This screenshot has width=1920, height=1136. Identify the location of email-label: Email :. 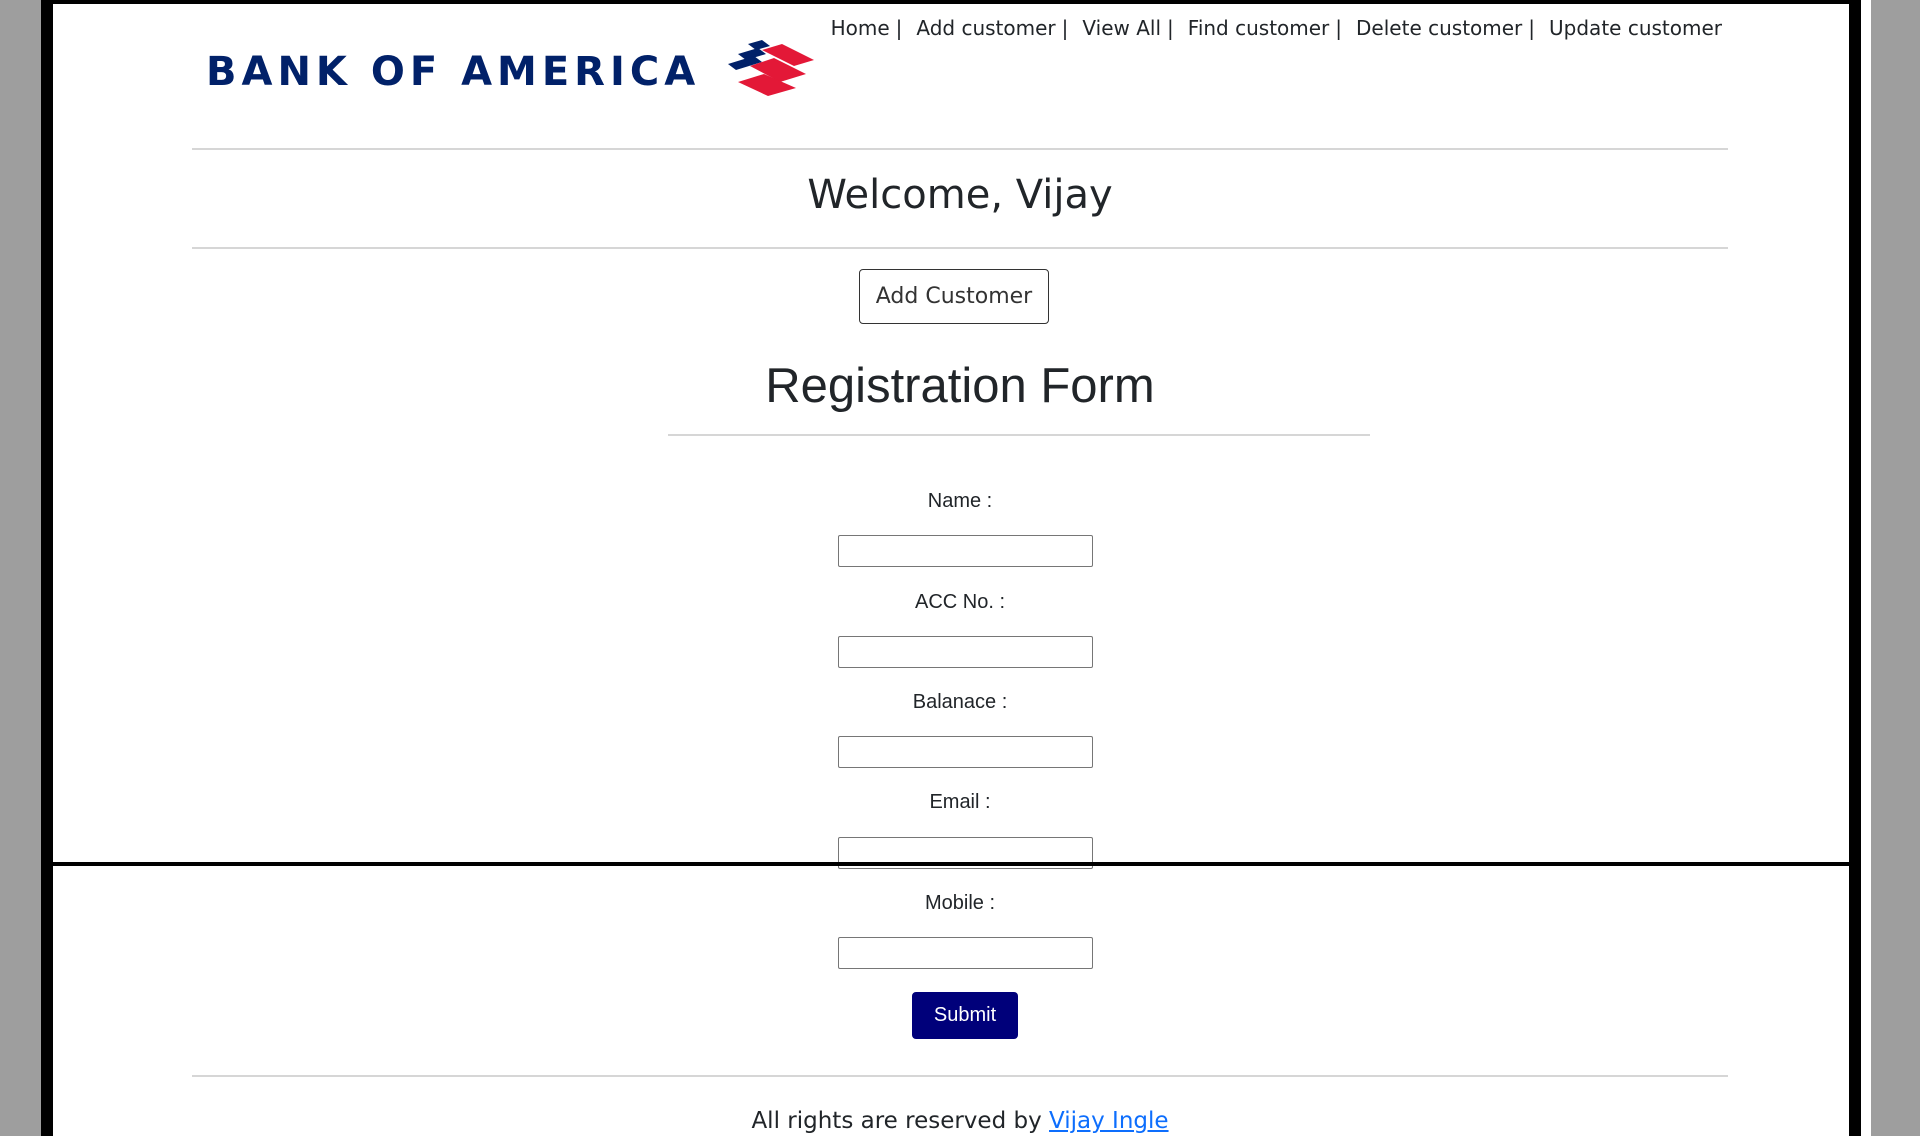
(960, 802).